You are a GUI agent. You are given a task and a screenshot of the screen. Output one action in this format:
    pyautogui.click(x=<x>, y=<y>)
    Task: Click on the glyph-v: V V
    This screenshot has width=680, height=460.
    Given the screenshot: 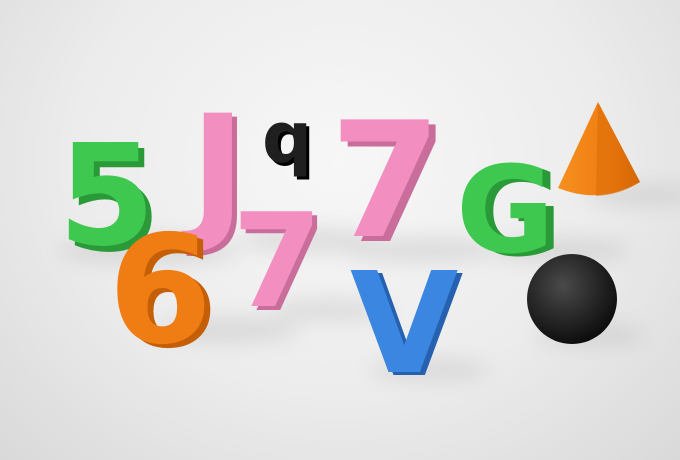 What is the action you would take?
    pyautogui.click(x=406, y=326)
    